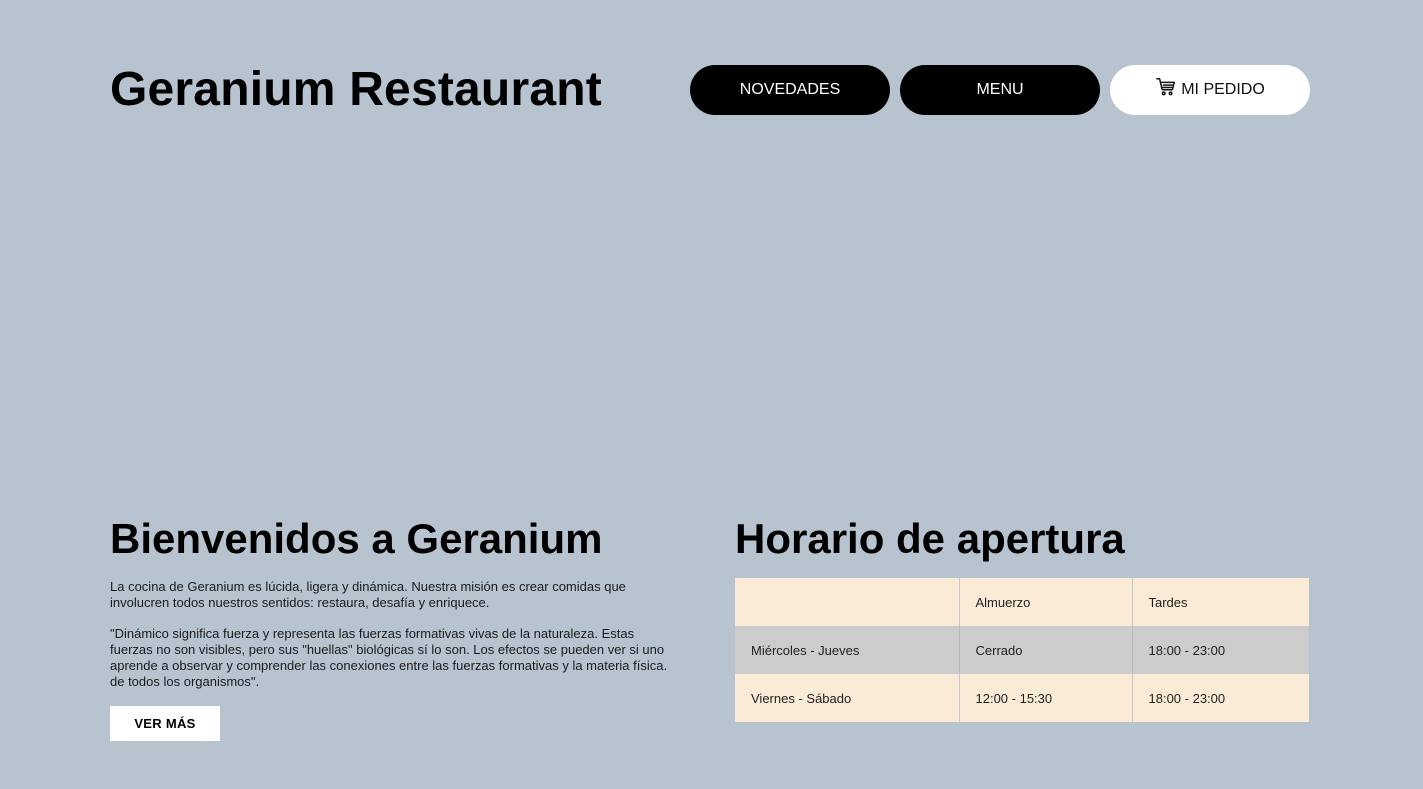 This screenshot has height=789, width=1423. I want to click on welcome-title: Bienvenidos a Geranium, so click(356, 538).